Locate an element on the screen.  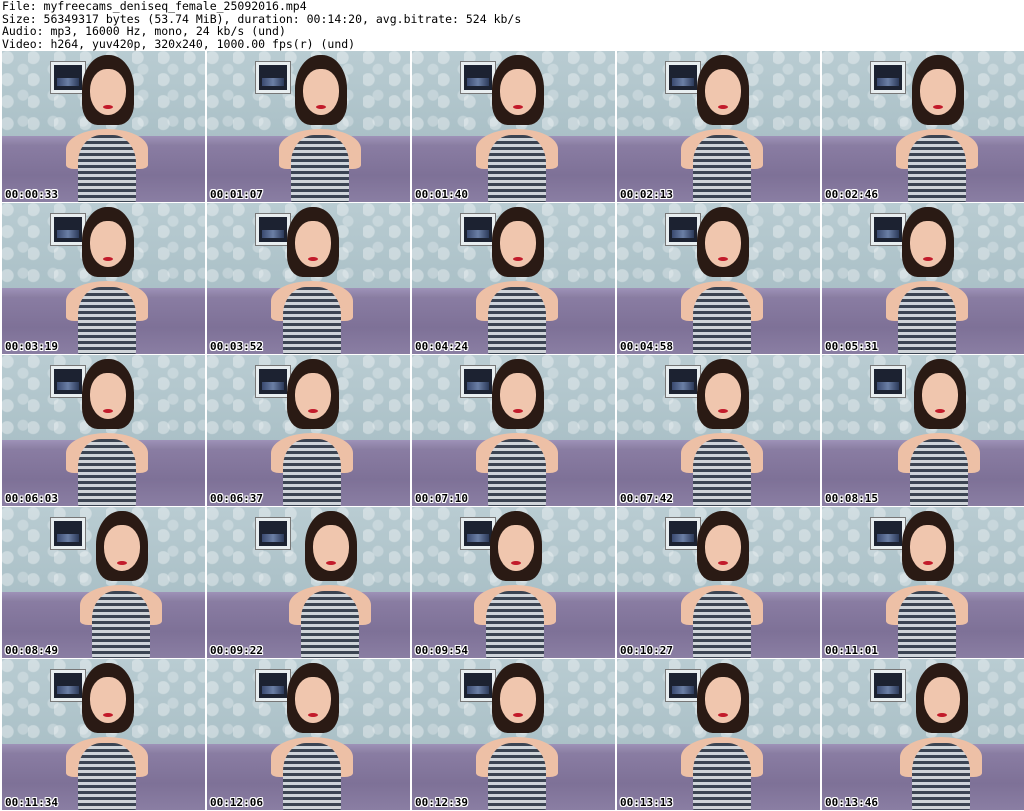
timestamp-label: 00:03:52 is located at coordinates (236, 346).